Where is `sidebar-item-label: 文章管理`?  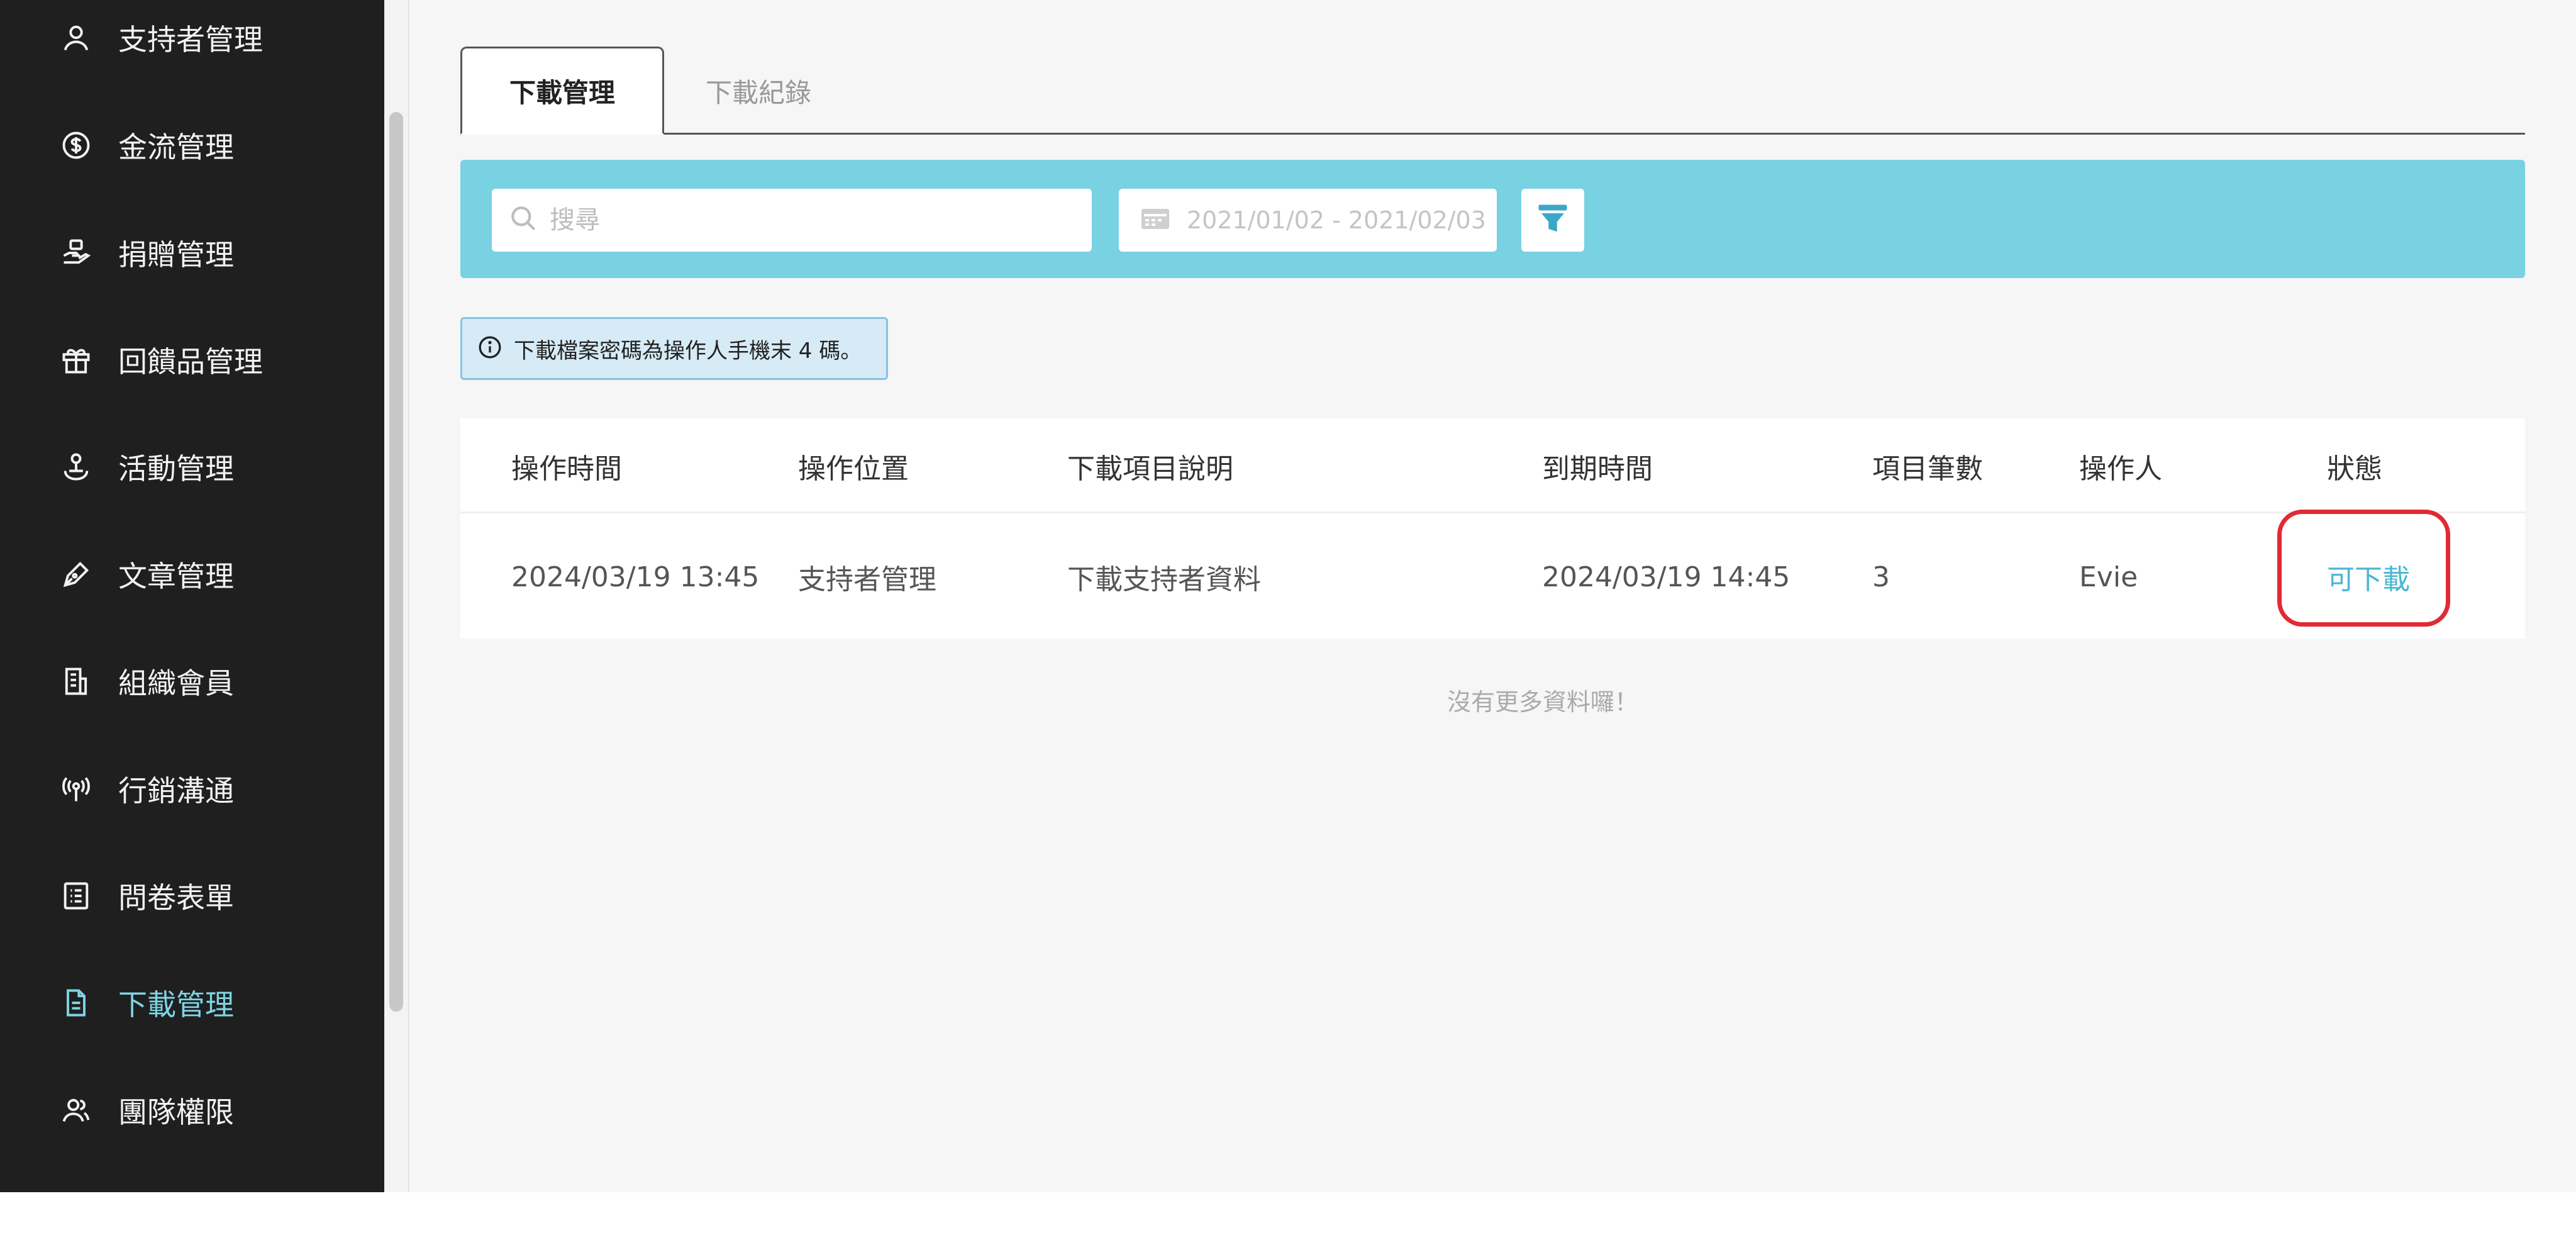 sidebar-item-label: 文章管理 is located at coordinates (176, 576).